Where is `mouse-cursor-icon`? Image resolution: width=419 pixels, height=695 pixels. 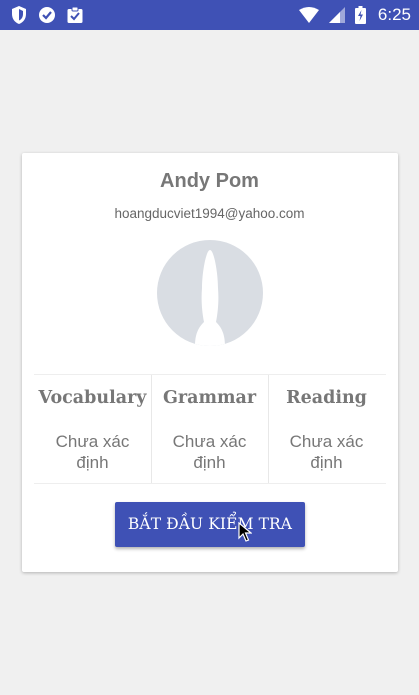
mouse-cursor-icon is located at coordinates (245, 534).